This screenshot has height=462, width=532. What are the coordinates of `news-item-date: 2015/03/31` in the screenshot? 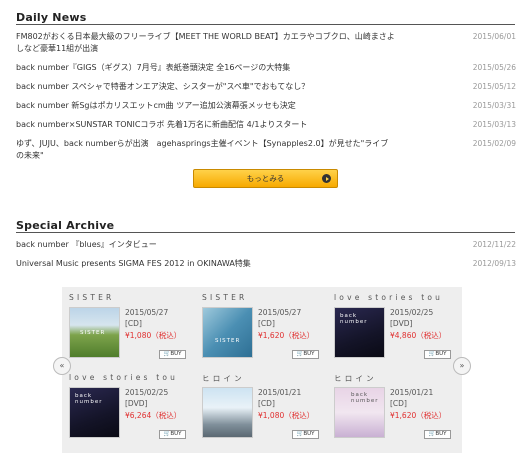 It's located at (494, 105).